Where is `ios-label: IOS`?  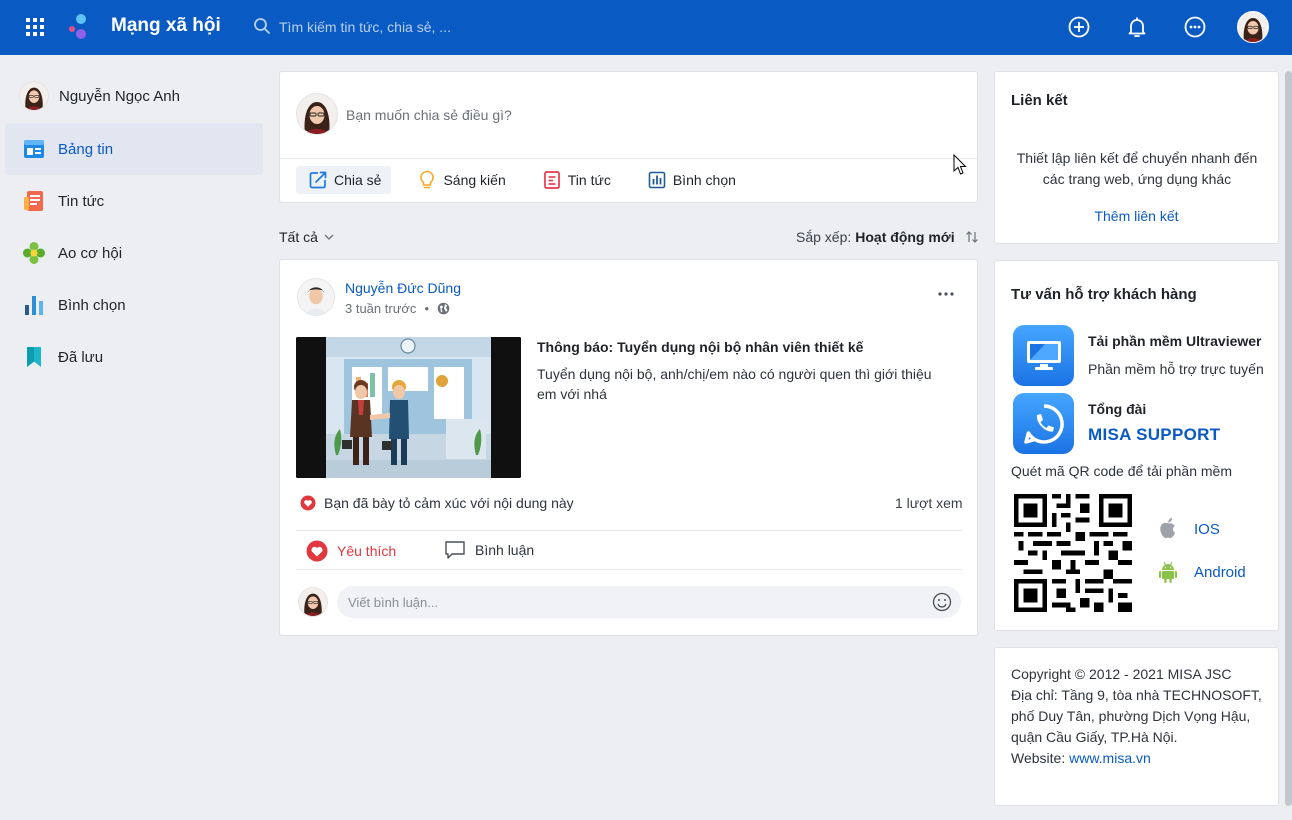 ios-label: IOS is located at coordinates (1207, 529).